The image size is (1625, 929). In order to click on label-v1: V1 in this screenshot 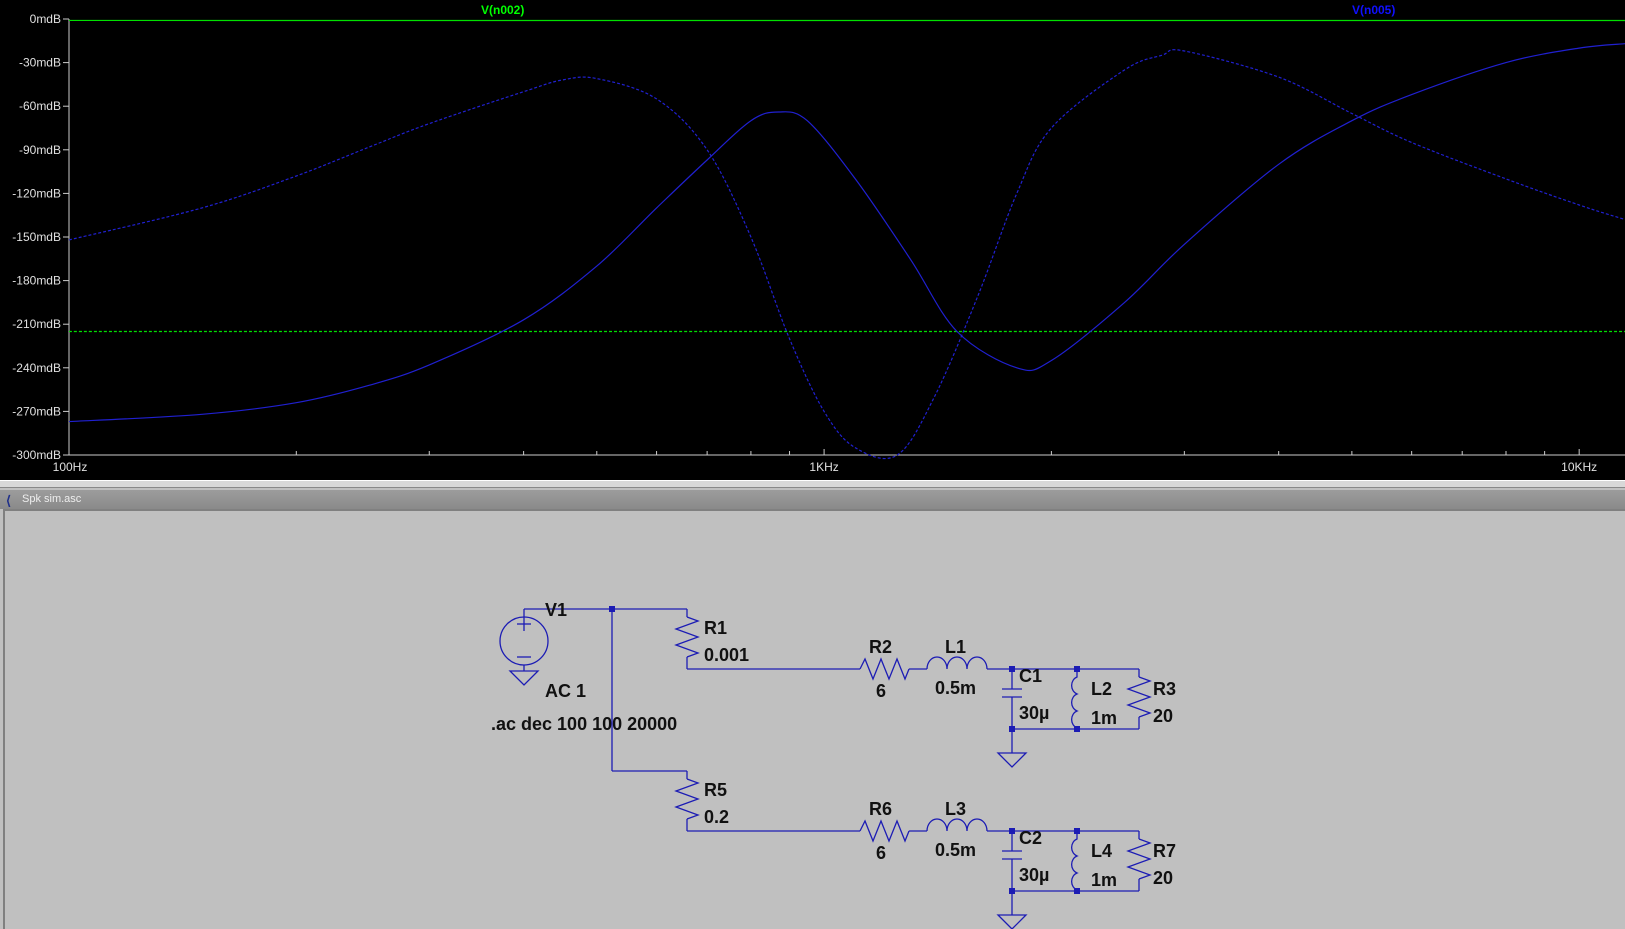, I will do `click(556, 610)`.